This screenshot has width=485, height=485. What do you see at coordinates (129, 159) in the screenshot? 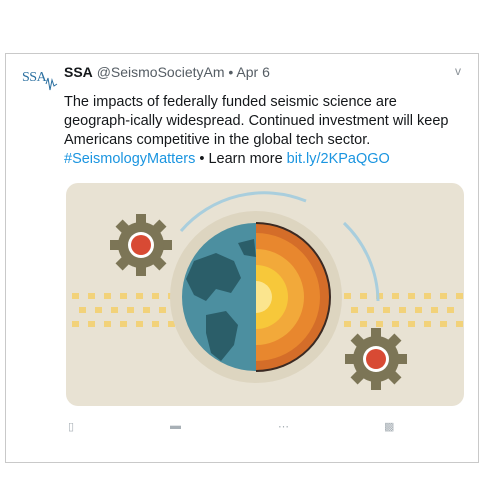
I see `hashtag-link: #SeismologyMatters` at bounding box center [129, 159].